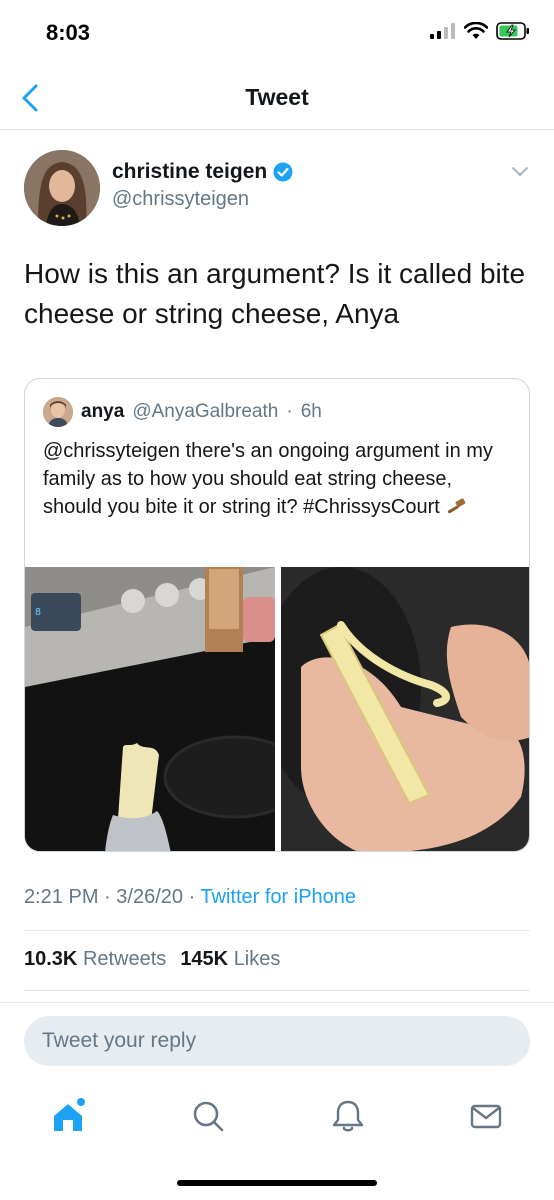 The image size is (554, 1200). I want to click on tweet-source-link: Twitter for iPhone, so click(278, 897).